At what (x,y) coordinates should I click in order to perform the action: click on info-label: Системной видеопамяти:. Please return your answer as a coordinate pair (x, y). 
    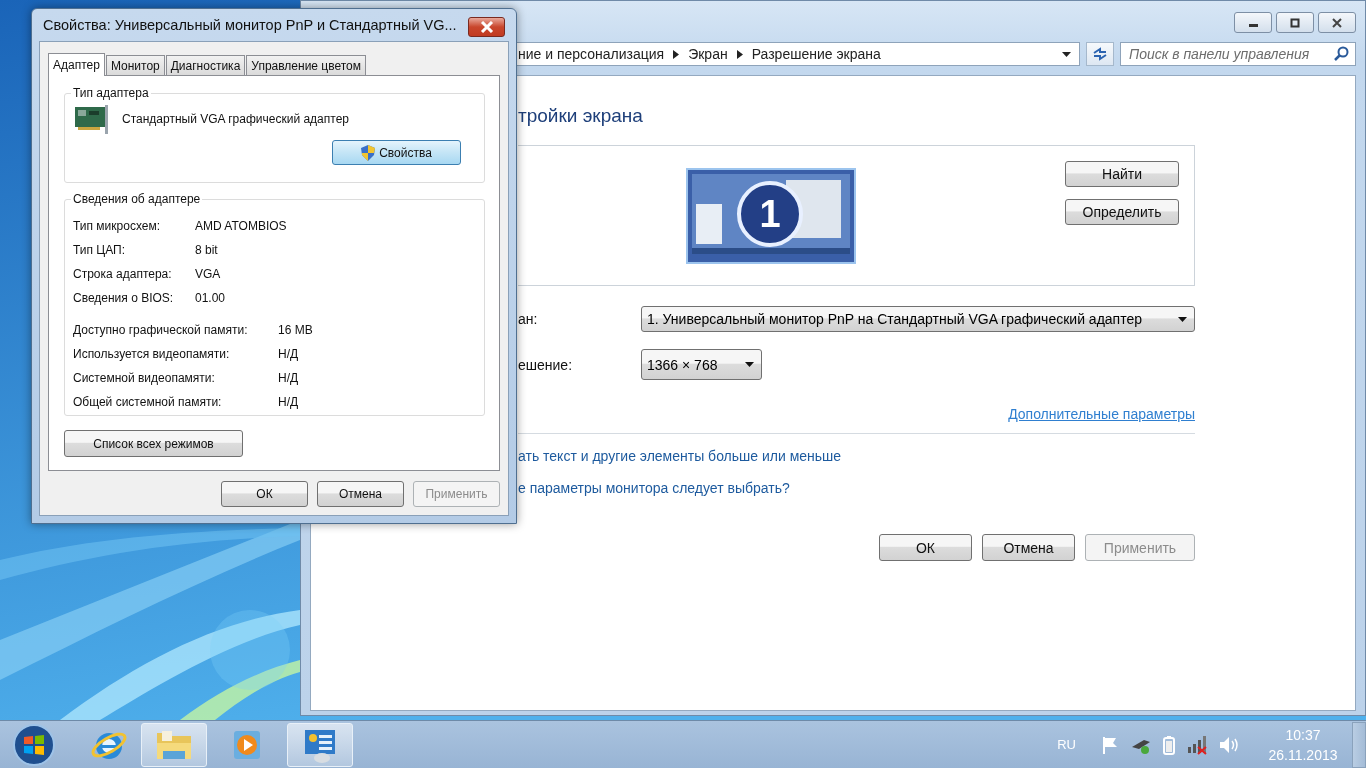
    Looking at the image, I should click on (144, 378).